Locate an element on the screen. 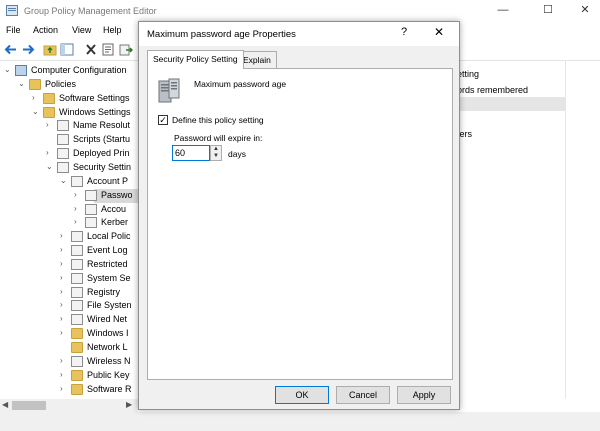 The height and width of the screenshot is (431, 600). tree-item: › Wireless N is located at coordinates (69, 362).